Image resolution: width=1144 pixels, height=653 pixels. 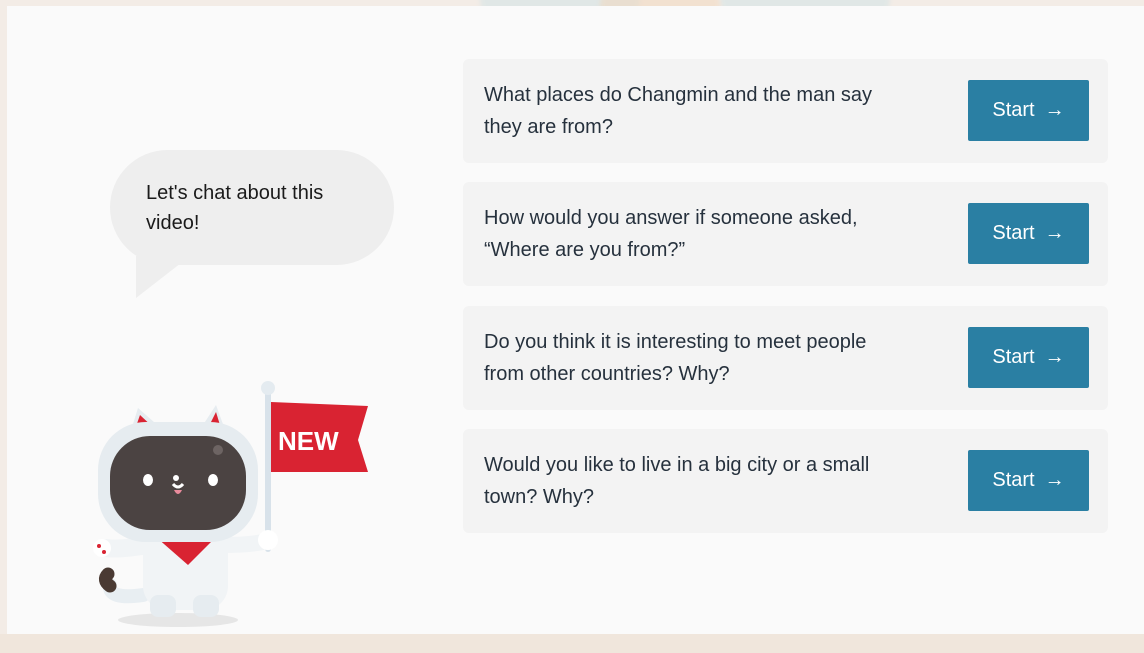 I want to click on page-bottom-strip, so click(x=572, y=643).